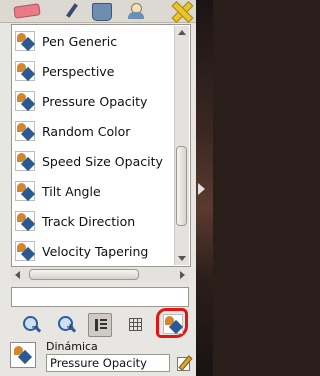  What do you see at coordinates (181, 11) in the screenshot?
I see `close-icon` at bounding box center [181, 11].